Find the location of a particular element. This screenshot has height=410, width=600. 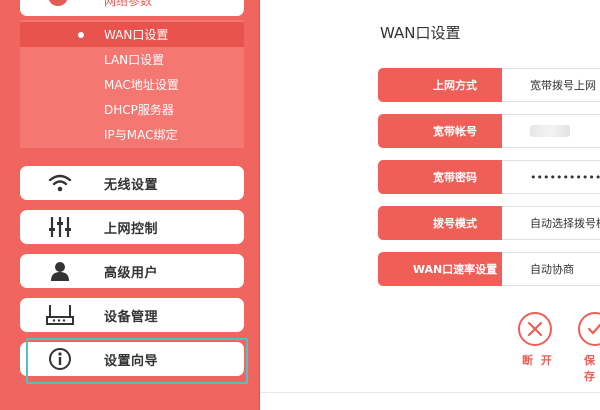

sidebar-divider is located at coordinates (259, 205).